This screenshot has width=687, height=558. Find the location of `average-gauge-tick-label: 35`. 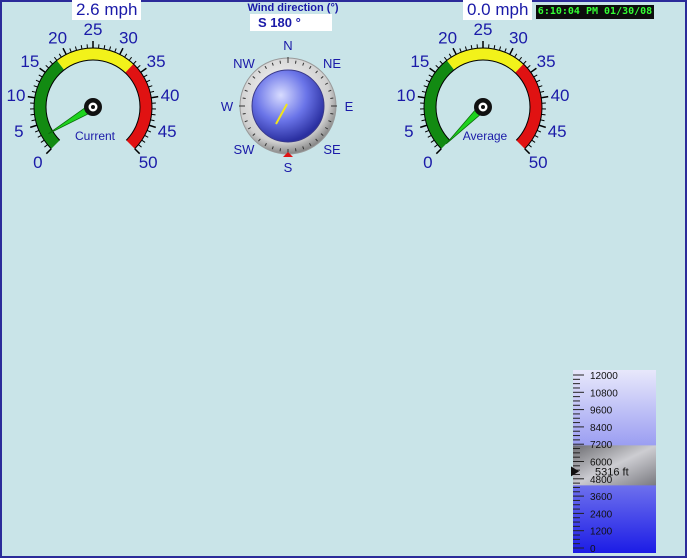

average-gauge-tick-label: 35 is located at coordinates (546, 61).